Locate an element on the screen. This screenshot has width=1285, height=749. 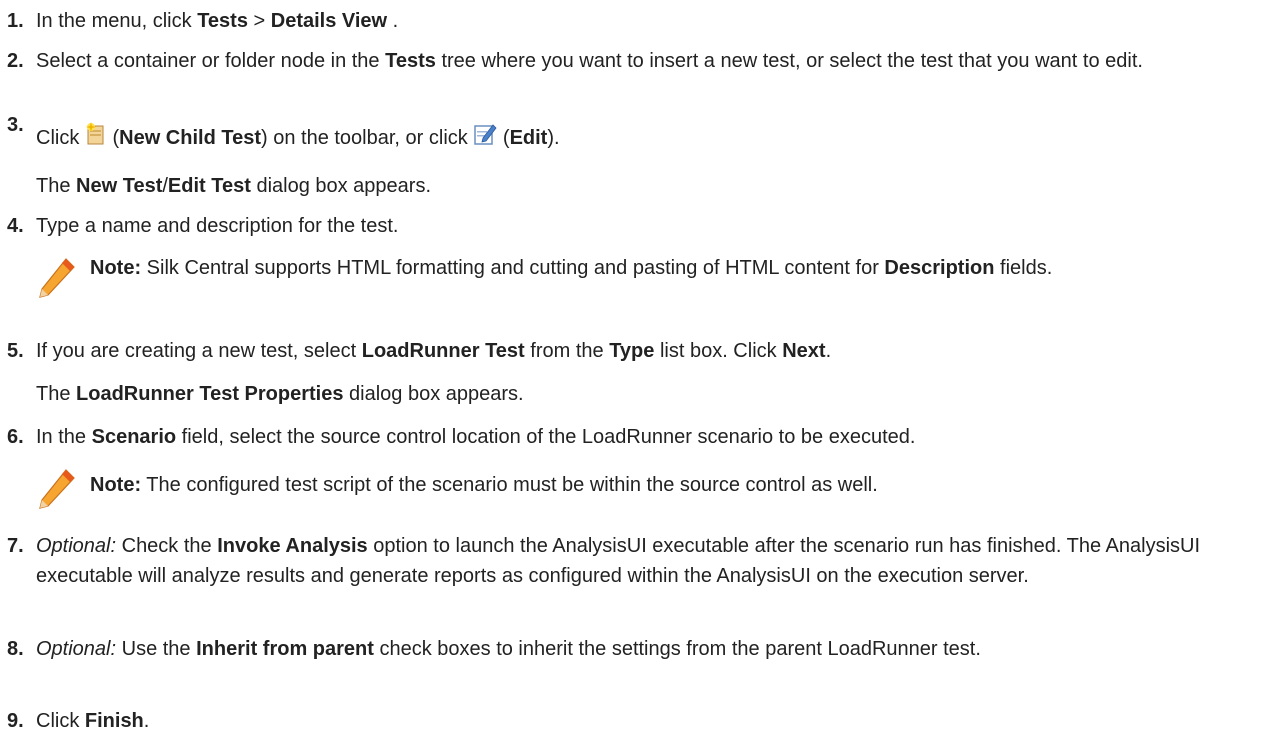
edit-icon is located at coordinates (485, 138).